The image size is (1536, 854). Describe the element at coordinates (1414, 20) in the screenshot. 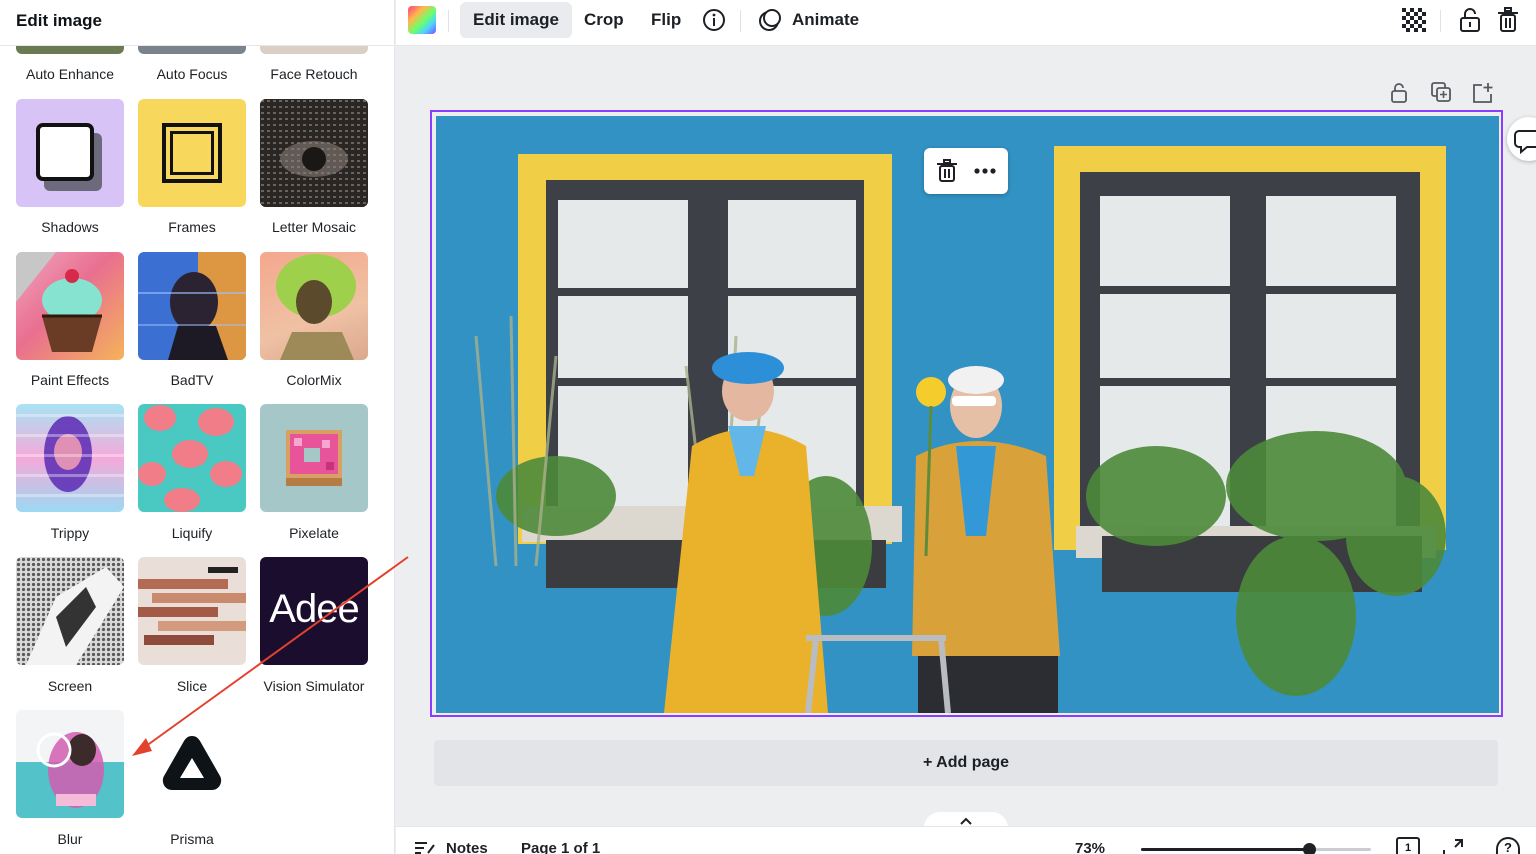

I see `transparency-icon` at that location.